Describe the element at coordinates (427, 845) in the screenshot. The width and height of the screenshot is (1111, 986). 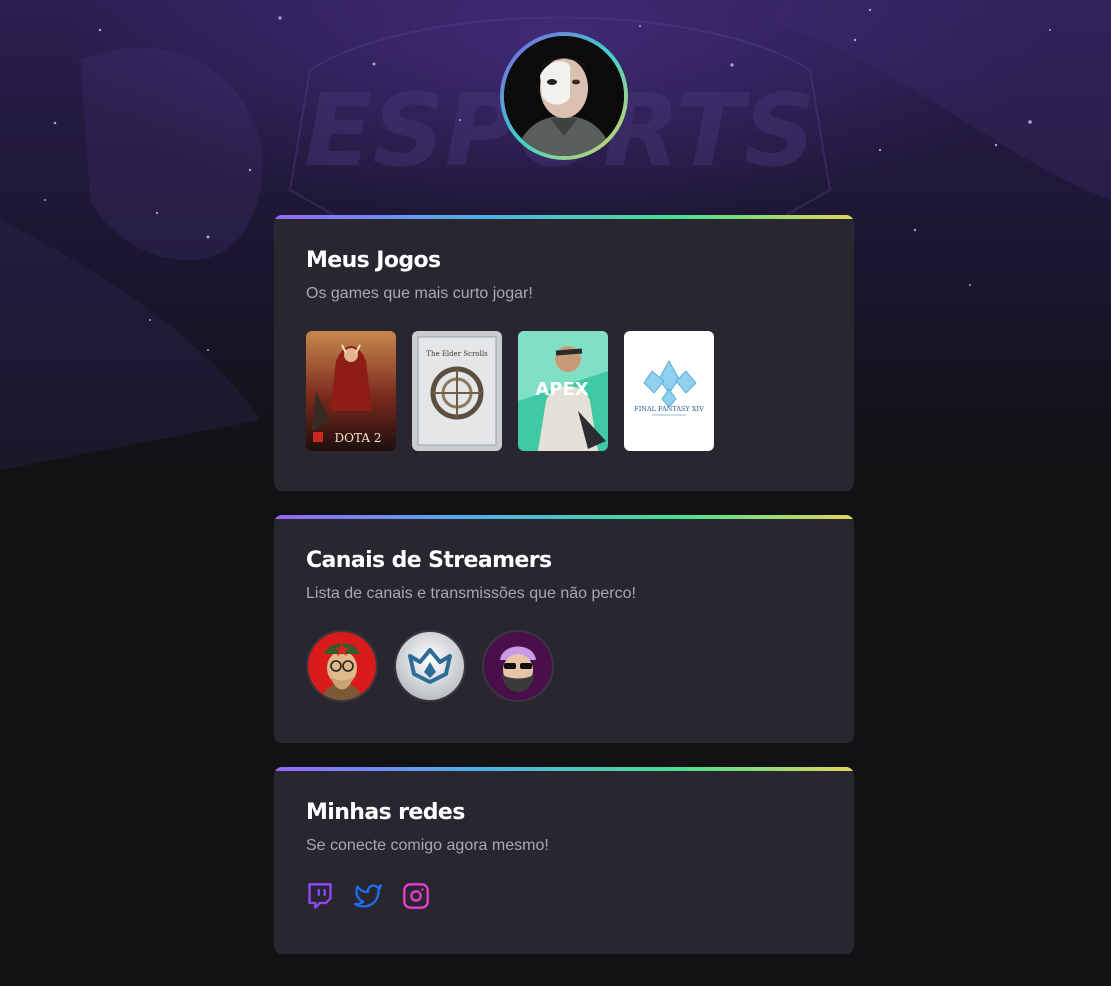
I see `socials-subtitle: Se conecte comigo agora mesmo!` at that location.